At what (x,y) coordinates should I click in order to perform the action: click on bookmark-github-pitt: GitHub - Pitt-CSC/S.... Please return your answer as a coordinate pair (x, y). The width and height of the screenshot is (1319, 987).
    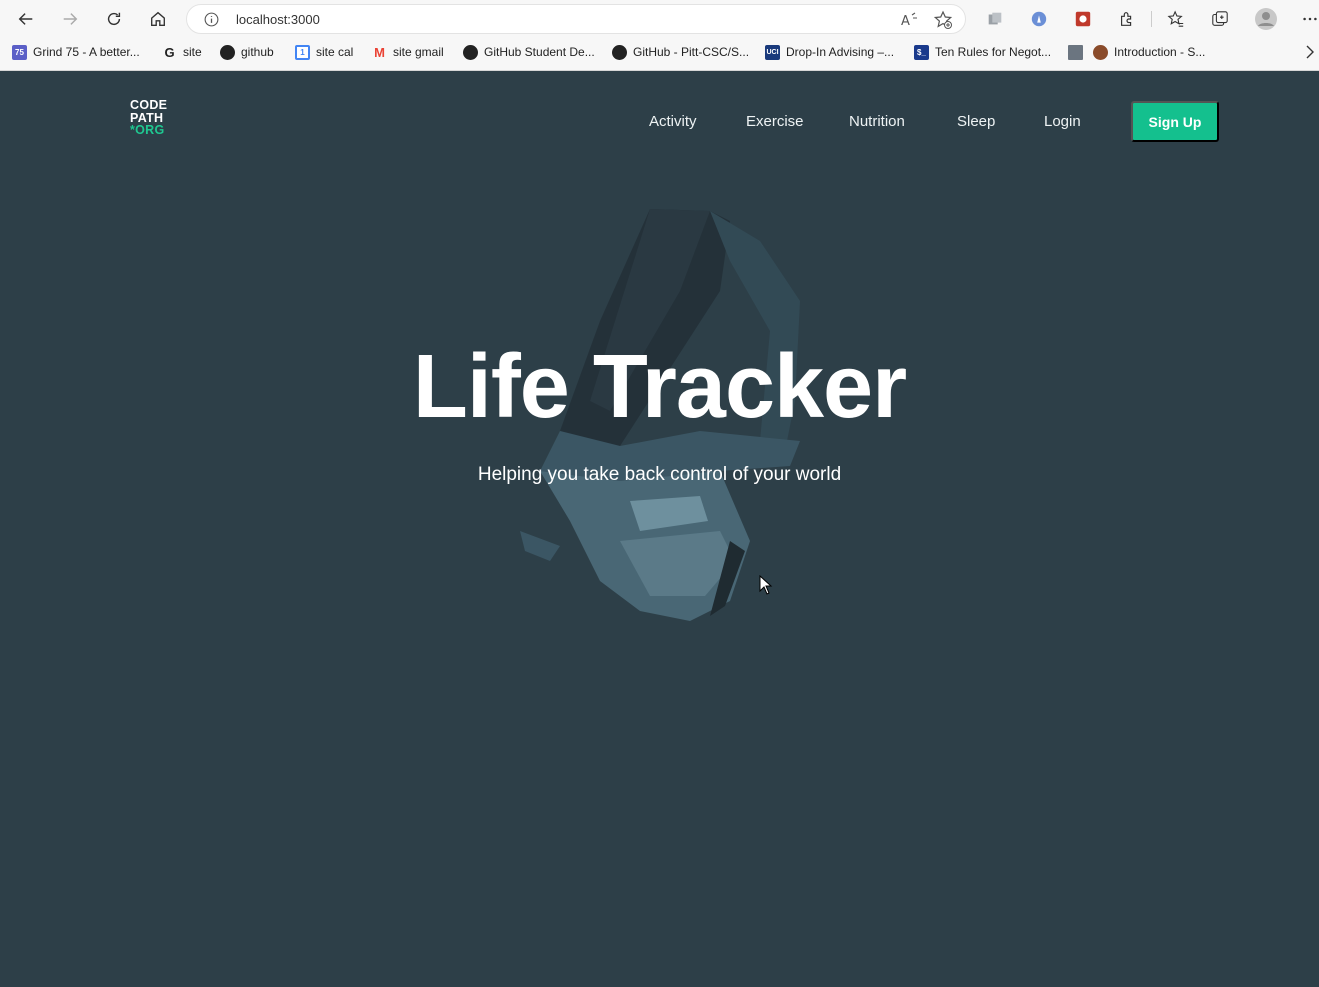
    Looking at the image, I should click on (680, 52).